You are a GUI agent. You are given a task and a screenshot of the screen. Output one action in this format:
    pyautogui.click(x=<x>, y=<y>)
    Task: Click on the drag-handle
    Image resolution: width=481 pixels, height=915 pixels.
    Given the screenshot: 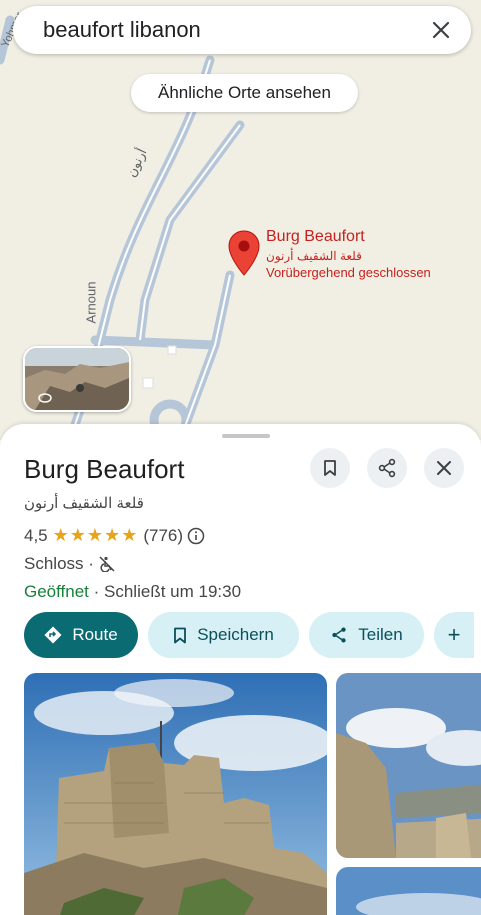 What is the action you would take?
    pyautogui.click(x=246, y=436)
    